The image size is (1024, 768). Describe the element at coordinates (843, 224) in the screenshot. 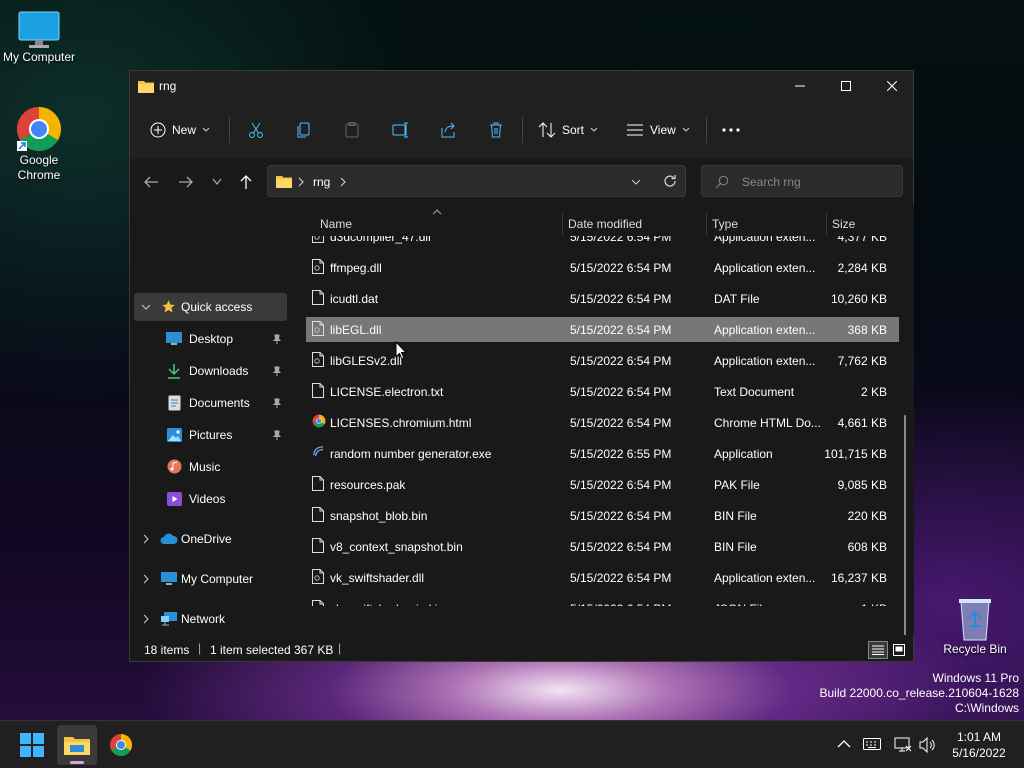

I see `column-header-size: Size` at that location.